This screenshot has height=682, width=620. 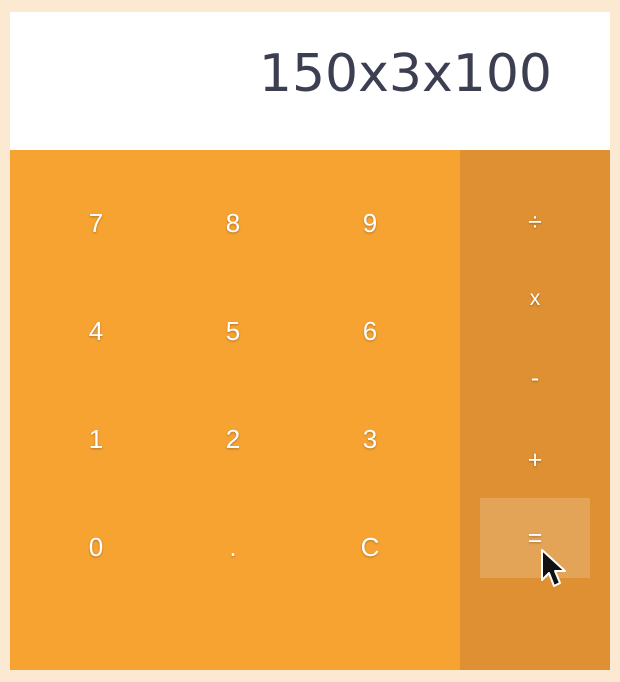 I want to click on key-label: 8, so click(x=233, y=223).